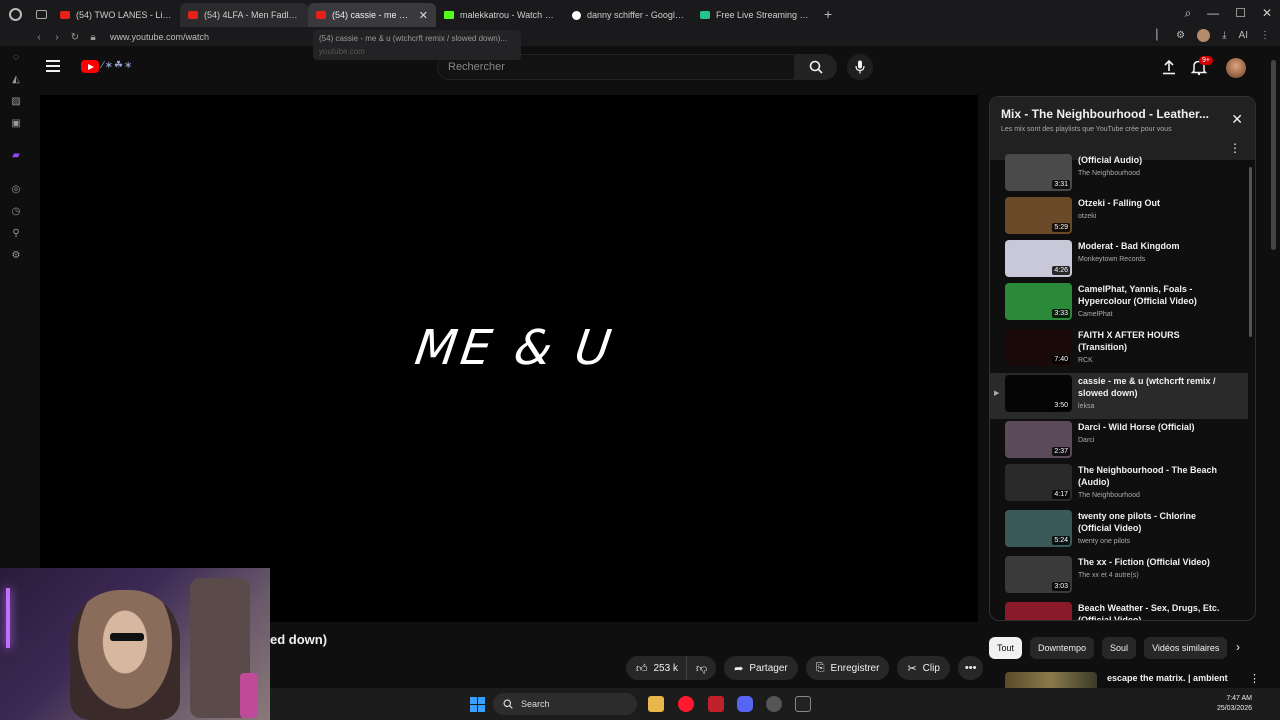 The image size is (1280, 720). What do you see at coordinates (16, 101) in the screenshot?
I see `sidebar-pinboard-icon: ▨` at bounding box center [16, 101].